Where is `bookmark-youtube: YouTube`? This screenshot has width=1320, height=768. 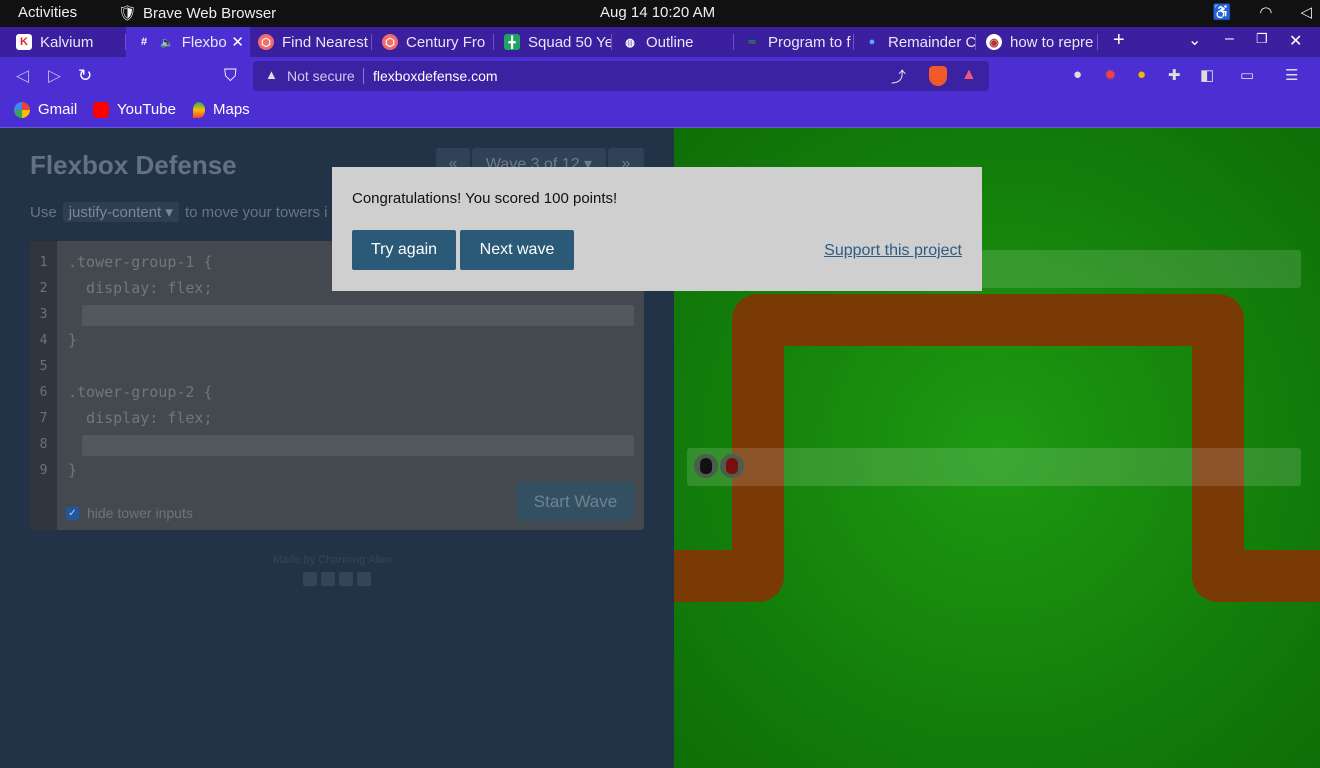
bookmark-youtube: YouTube is located at coordinates (134, 109).